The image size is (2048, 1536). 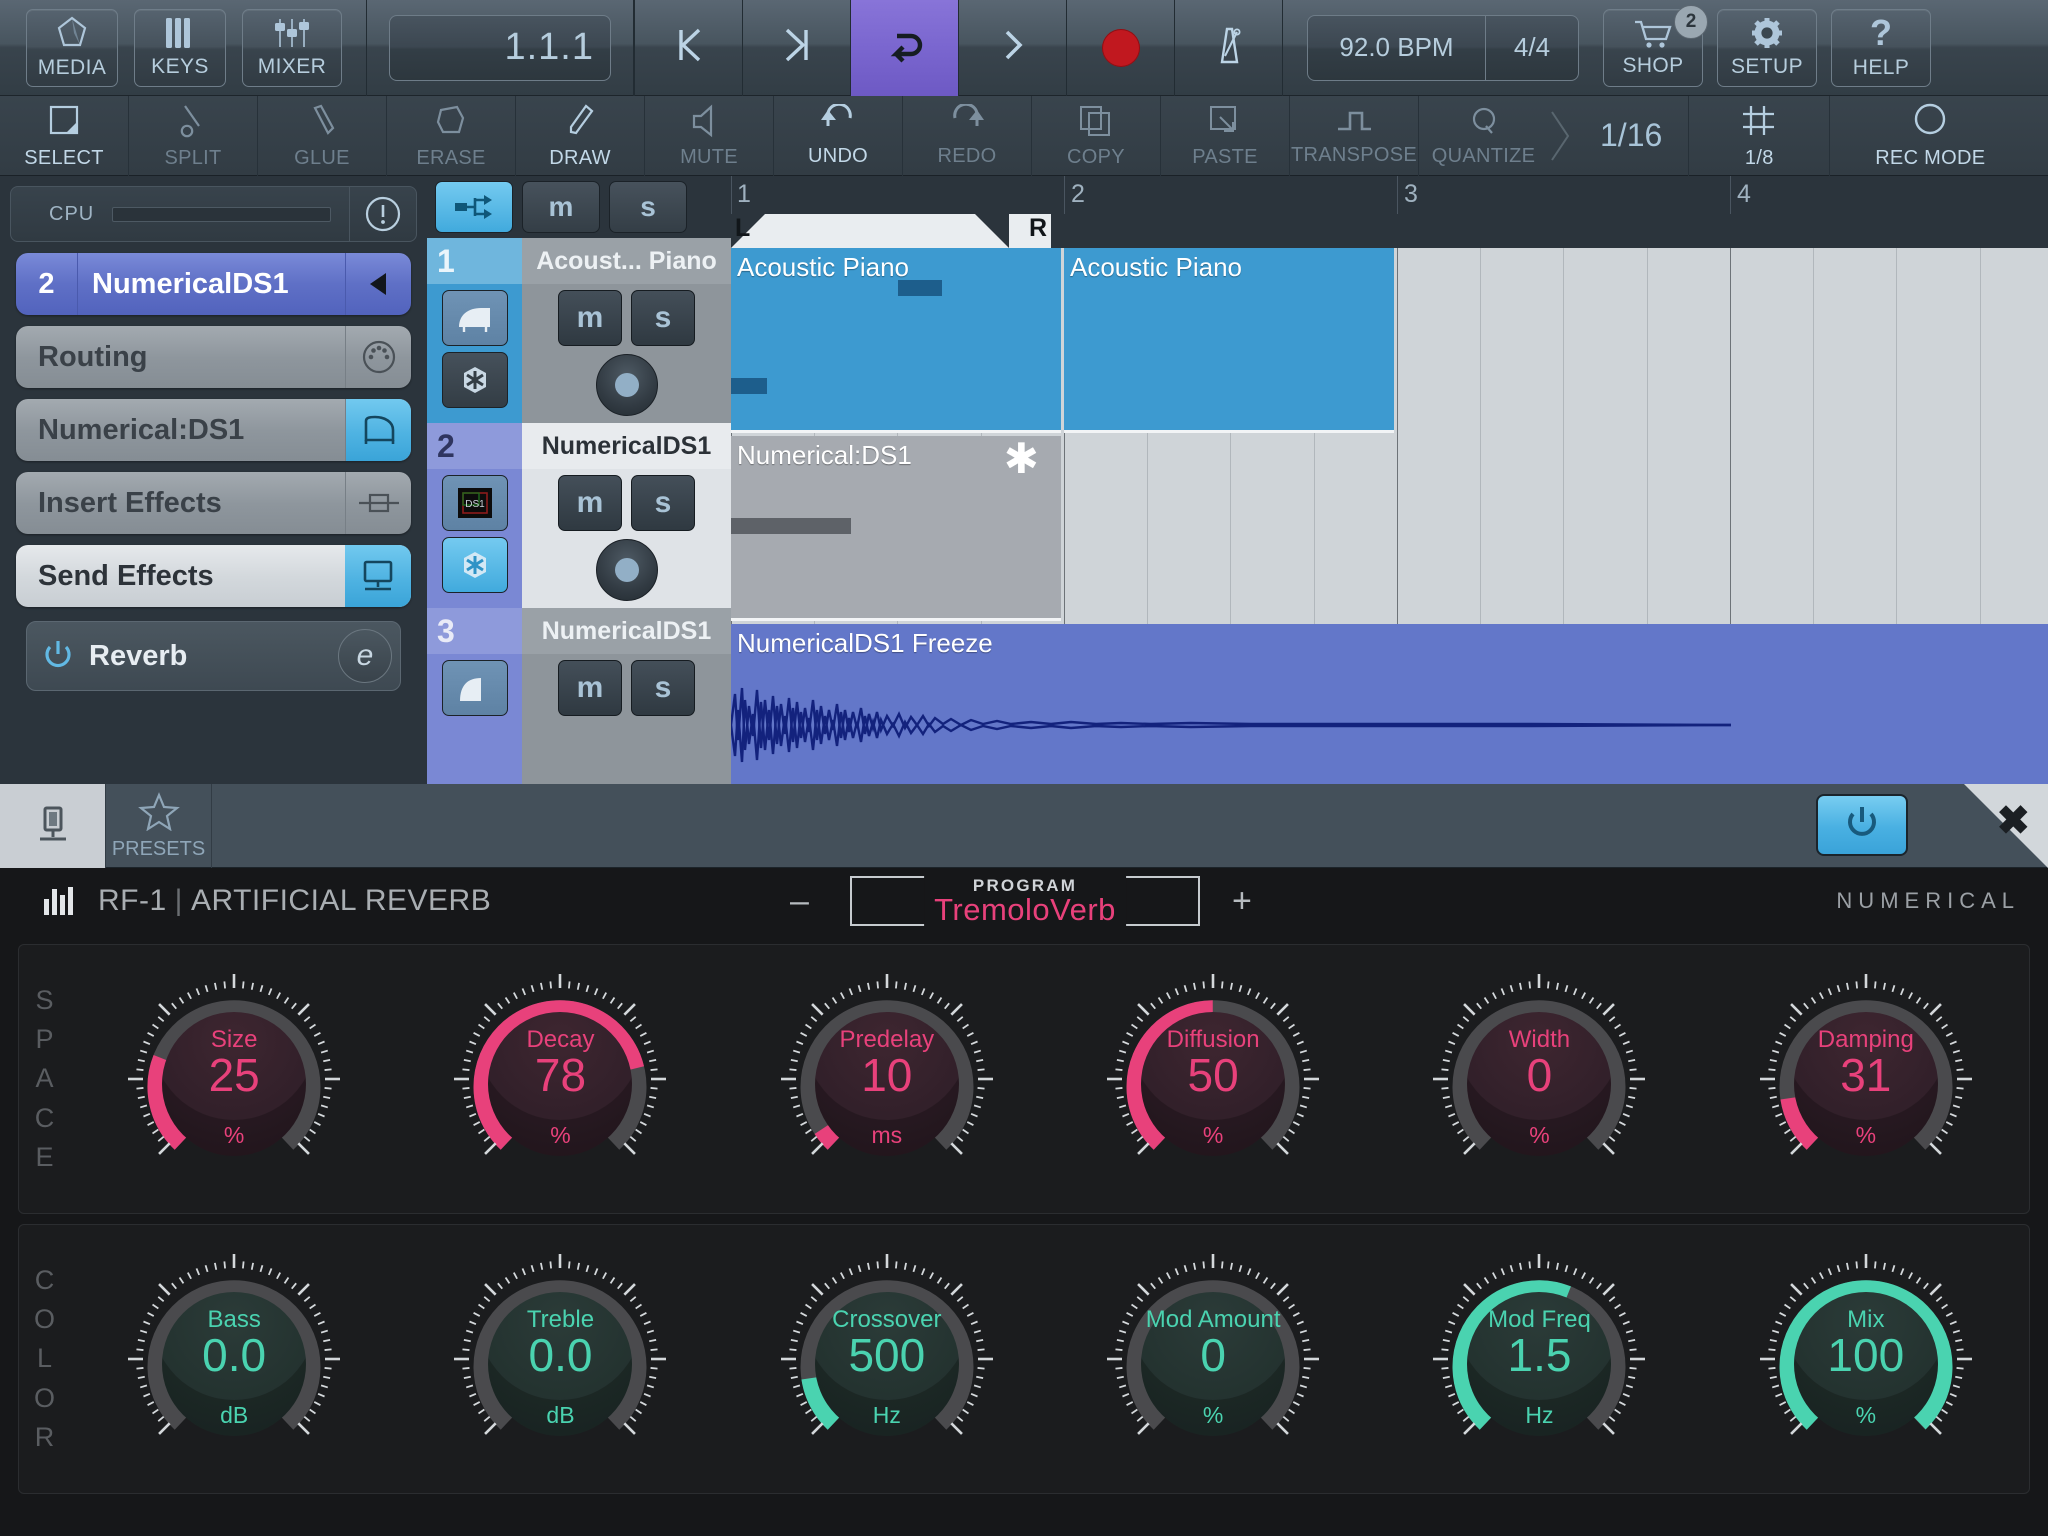 I want to click on knob-bass: Bass 0.0 dB, so click(x=234, y=1359).